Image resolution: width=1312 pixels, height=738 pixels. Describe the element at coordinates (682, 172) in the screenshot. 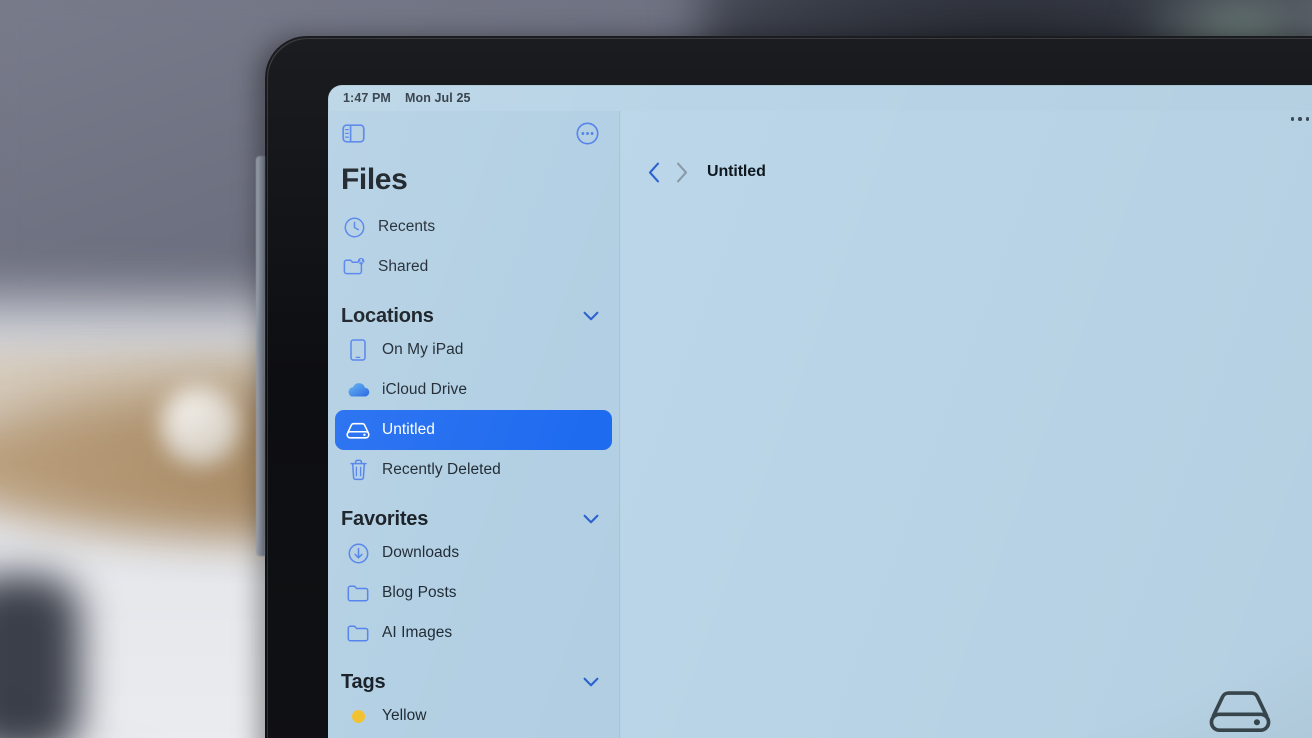

I see `chevron-right-icon` at that location.